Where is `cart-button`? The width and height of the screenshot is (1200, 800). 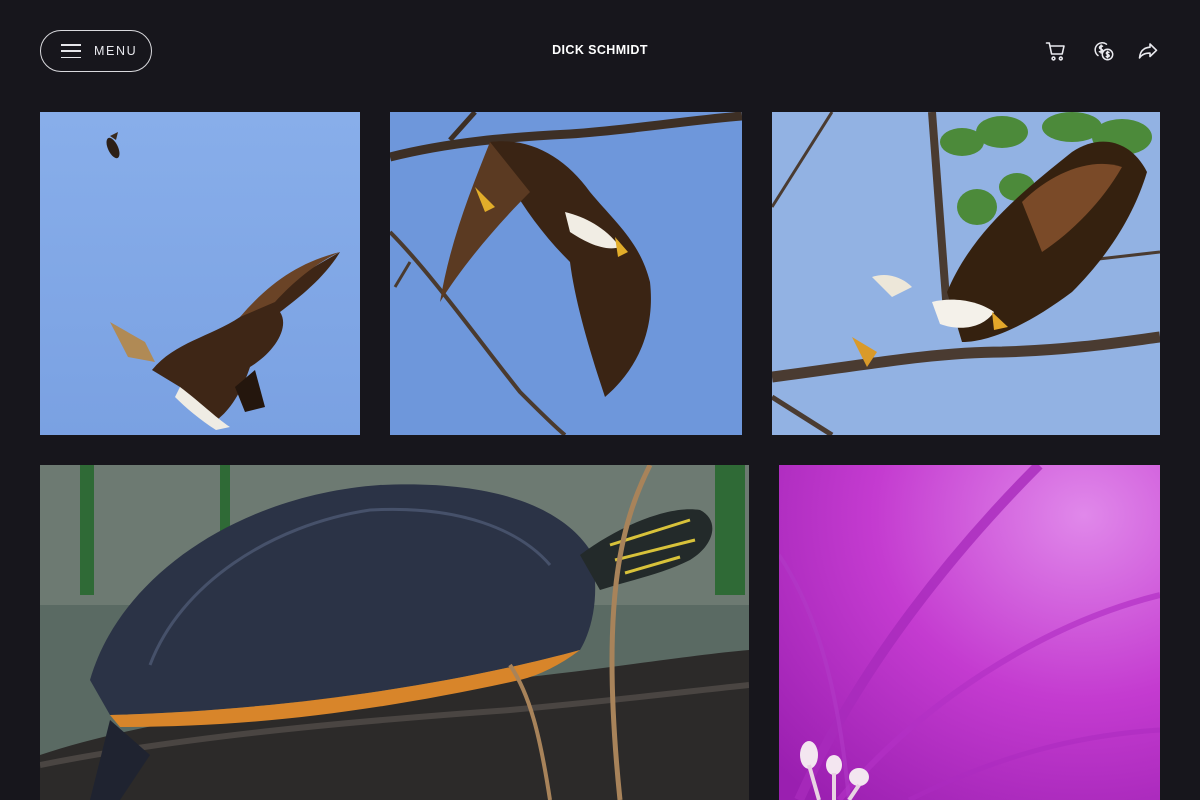 cart-button is located at coordinates (1056, 51).